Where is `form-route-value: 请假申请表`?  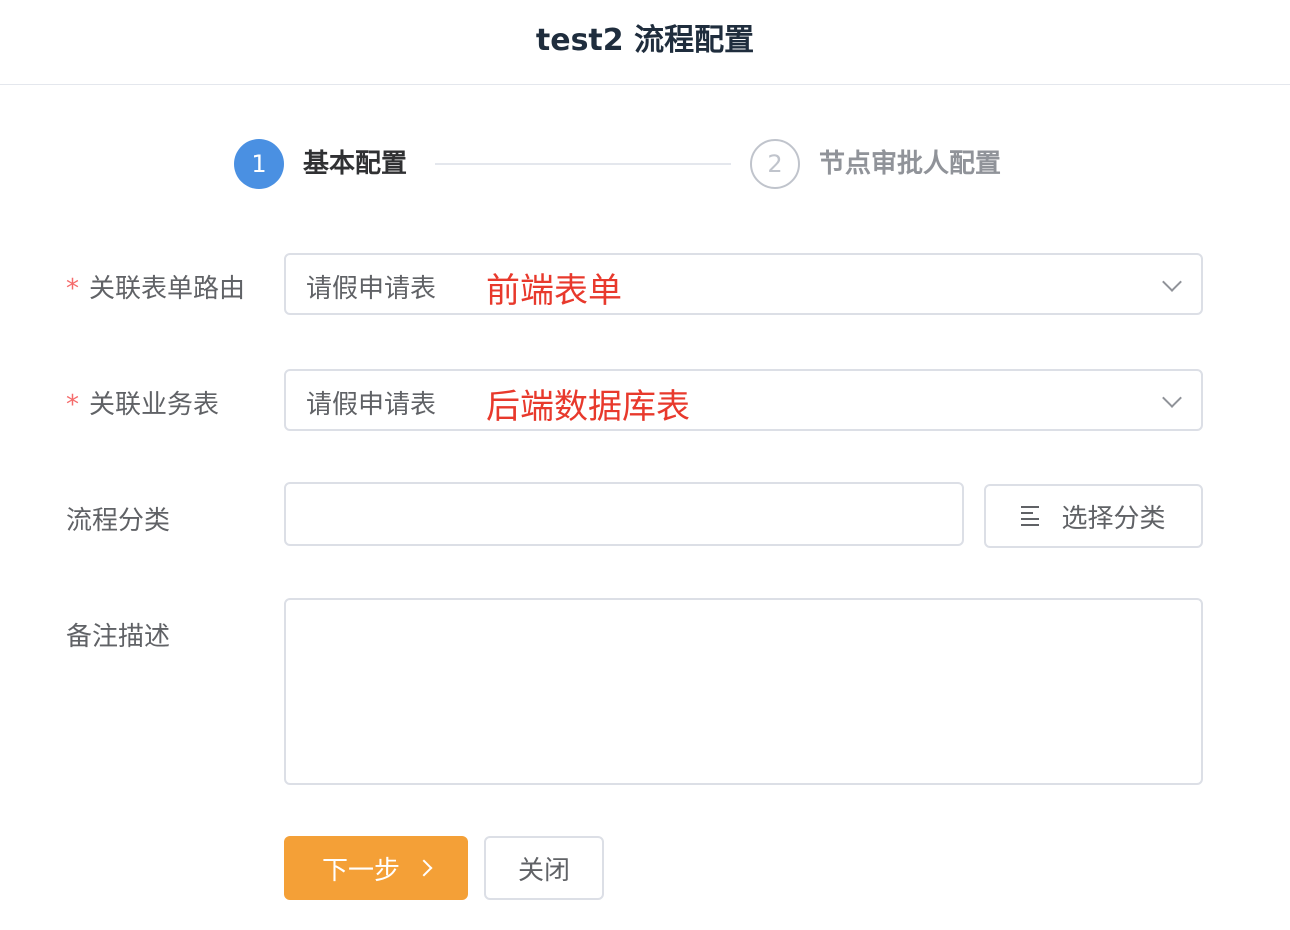 form-route-value: 请假申请表 is located at coordinates (371, 289).